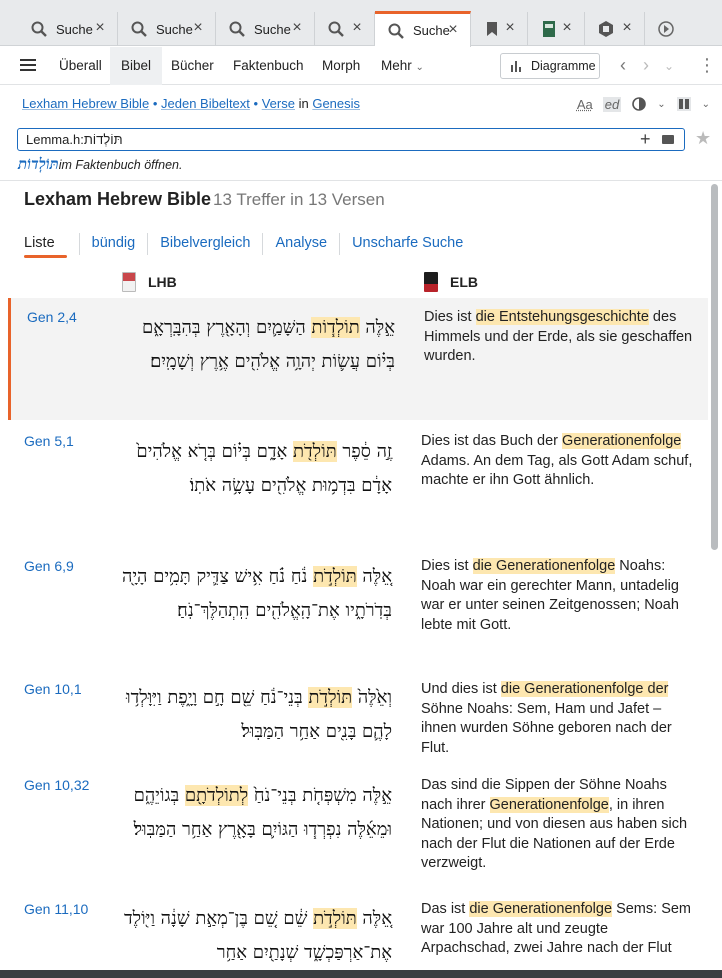 Image resolution: width=722 pixels, height=978 pixels. I want to click on resource-bible-link: Lexham Hebrew Bible, so click(85, 103).